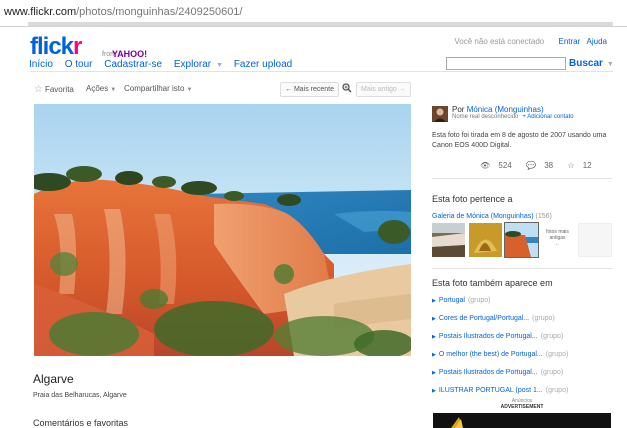 The width and height of the screenshot is (627, 428). What do you see at coordinates (505, 109) in the screenshot?
I see `owner-name-link: Mónica (Monguinhas)` at bounding box center [505, 109].